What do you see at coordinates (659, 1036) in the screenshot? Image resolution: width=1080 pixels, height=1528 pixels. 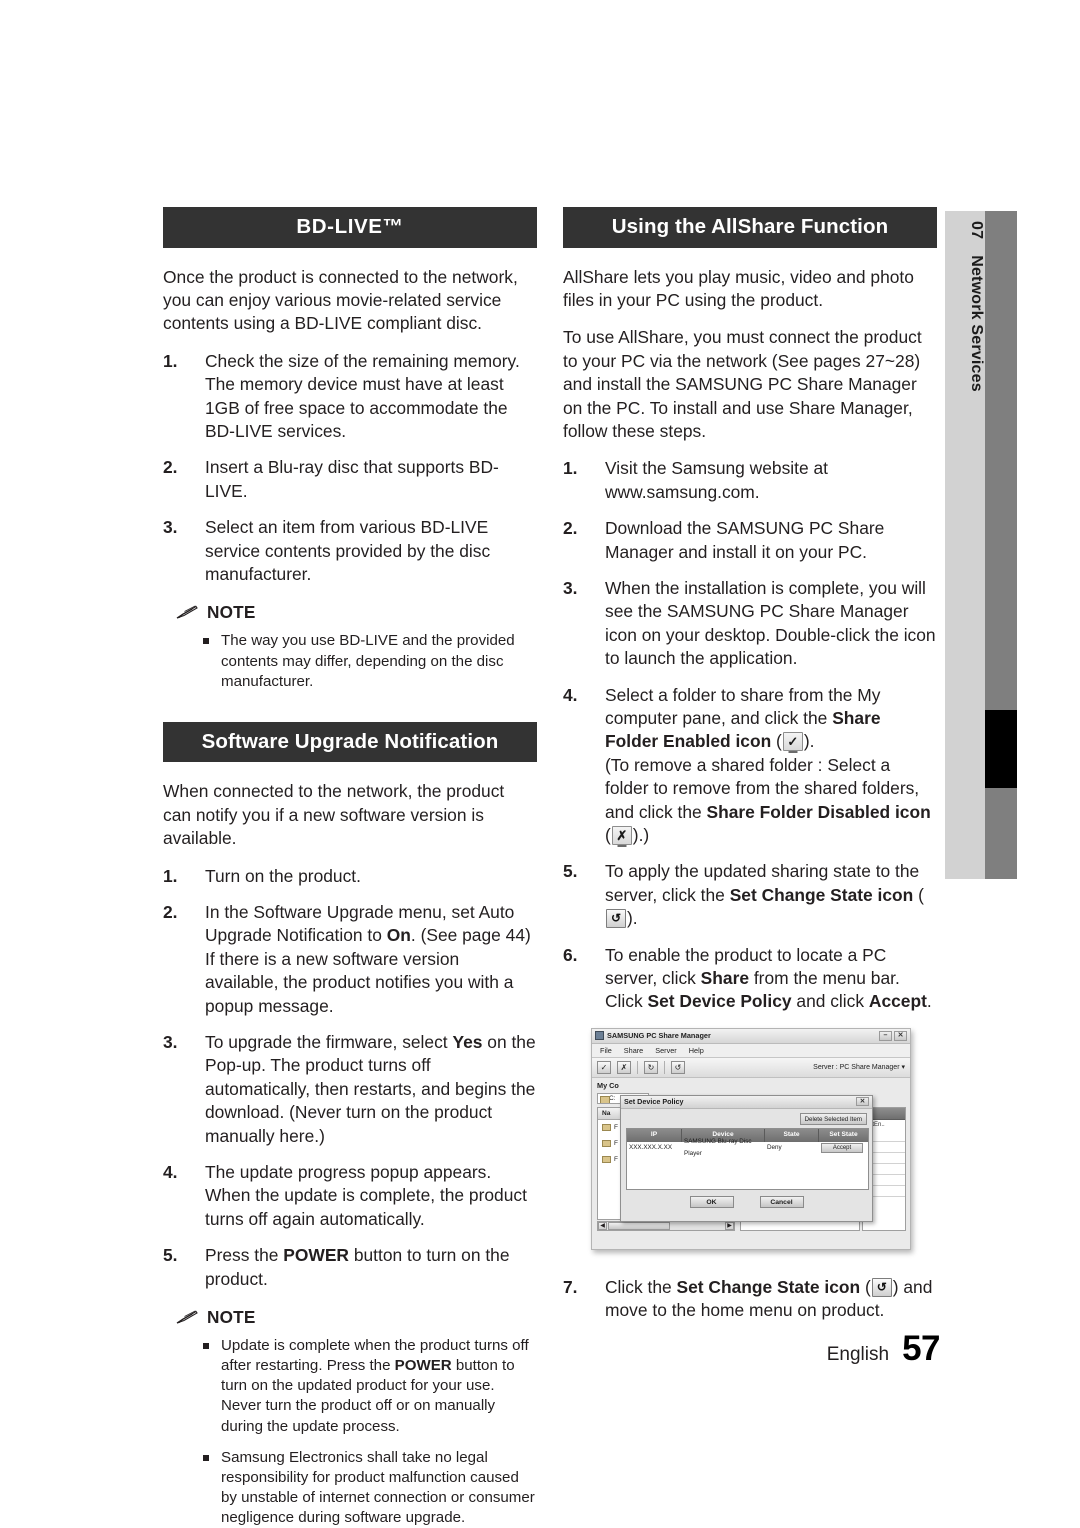 I see `window-title: SAMSUNG PC Share Manager` at bounding box center [659, 1036].